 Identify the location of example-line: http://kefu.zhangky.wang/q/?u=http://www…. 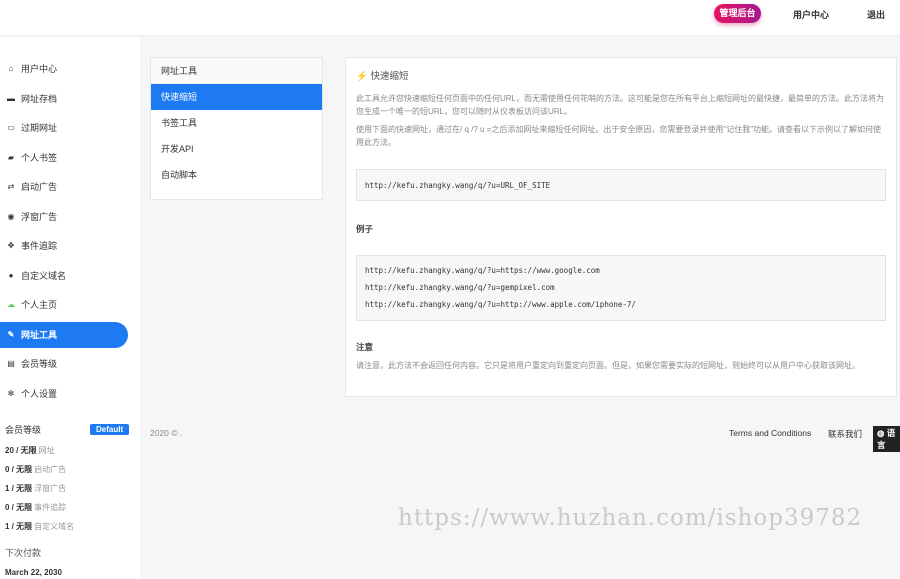
(500, 304).